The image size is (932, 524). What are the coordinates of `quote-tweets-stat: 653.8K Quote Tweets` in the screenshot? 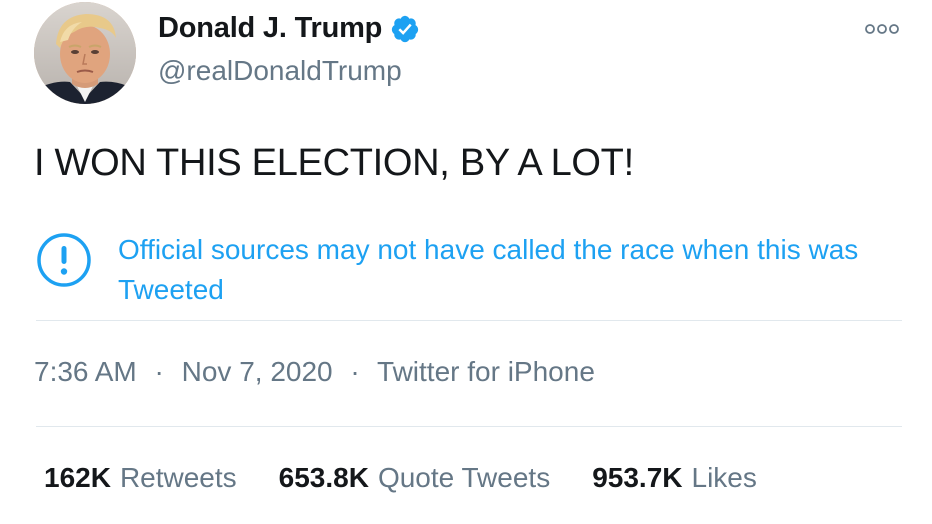 It's located at (415, 478).